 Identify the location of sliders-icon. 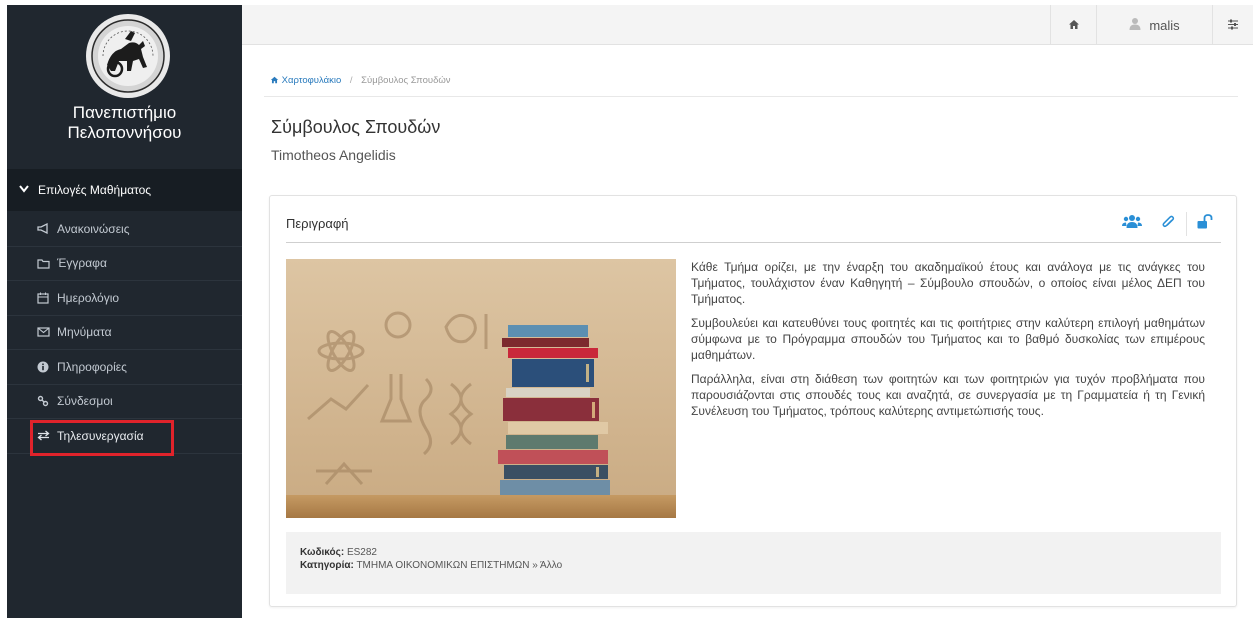
(1233, 25).